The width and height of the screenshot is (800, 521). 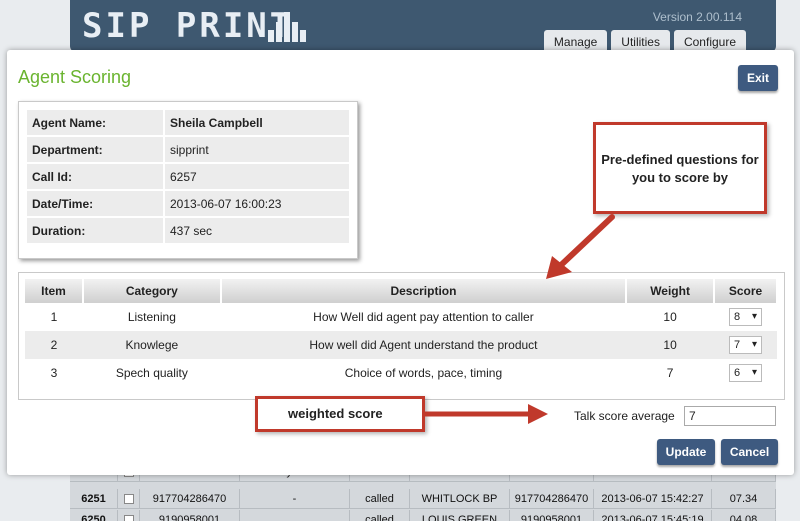 I want to click on nav-tab-configure: Configure, so click(x=709, y=41).